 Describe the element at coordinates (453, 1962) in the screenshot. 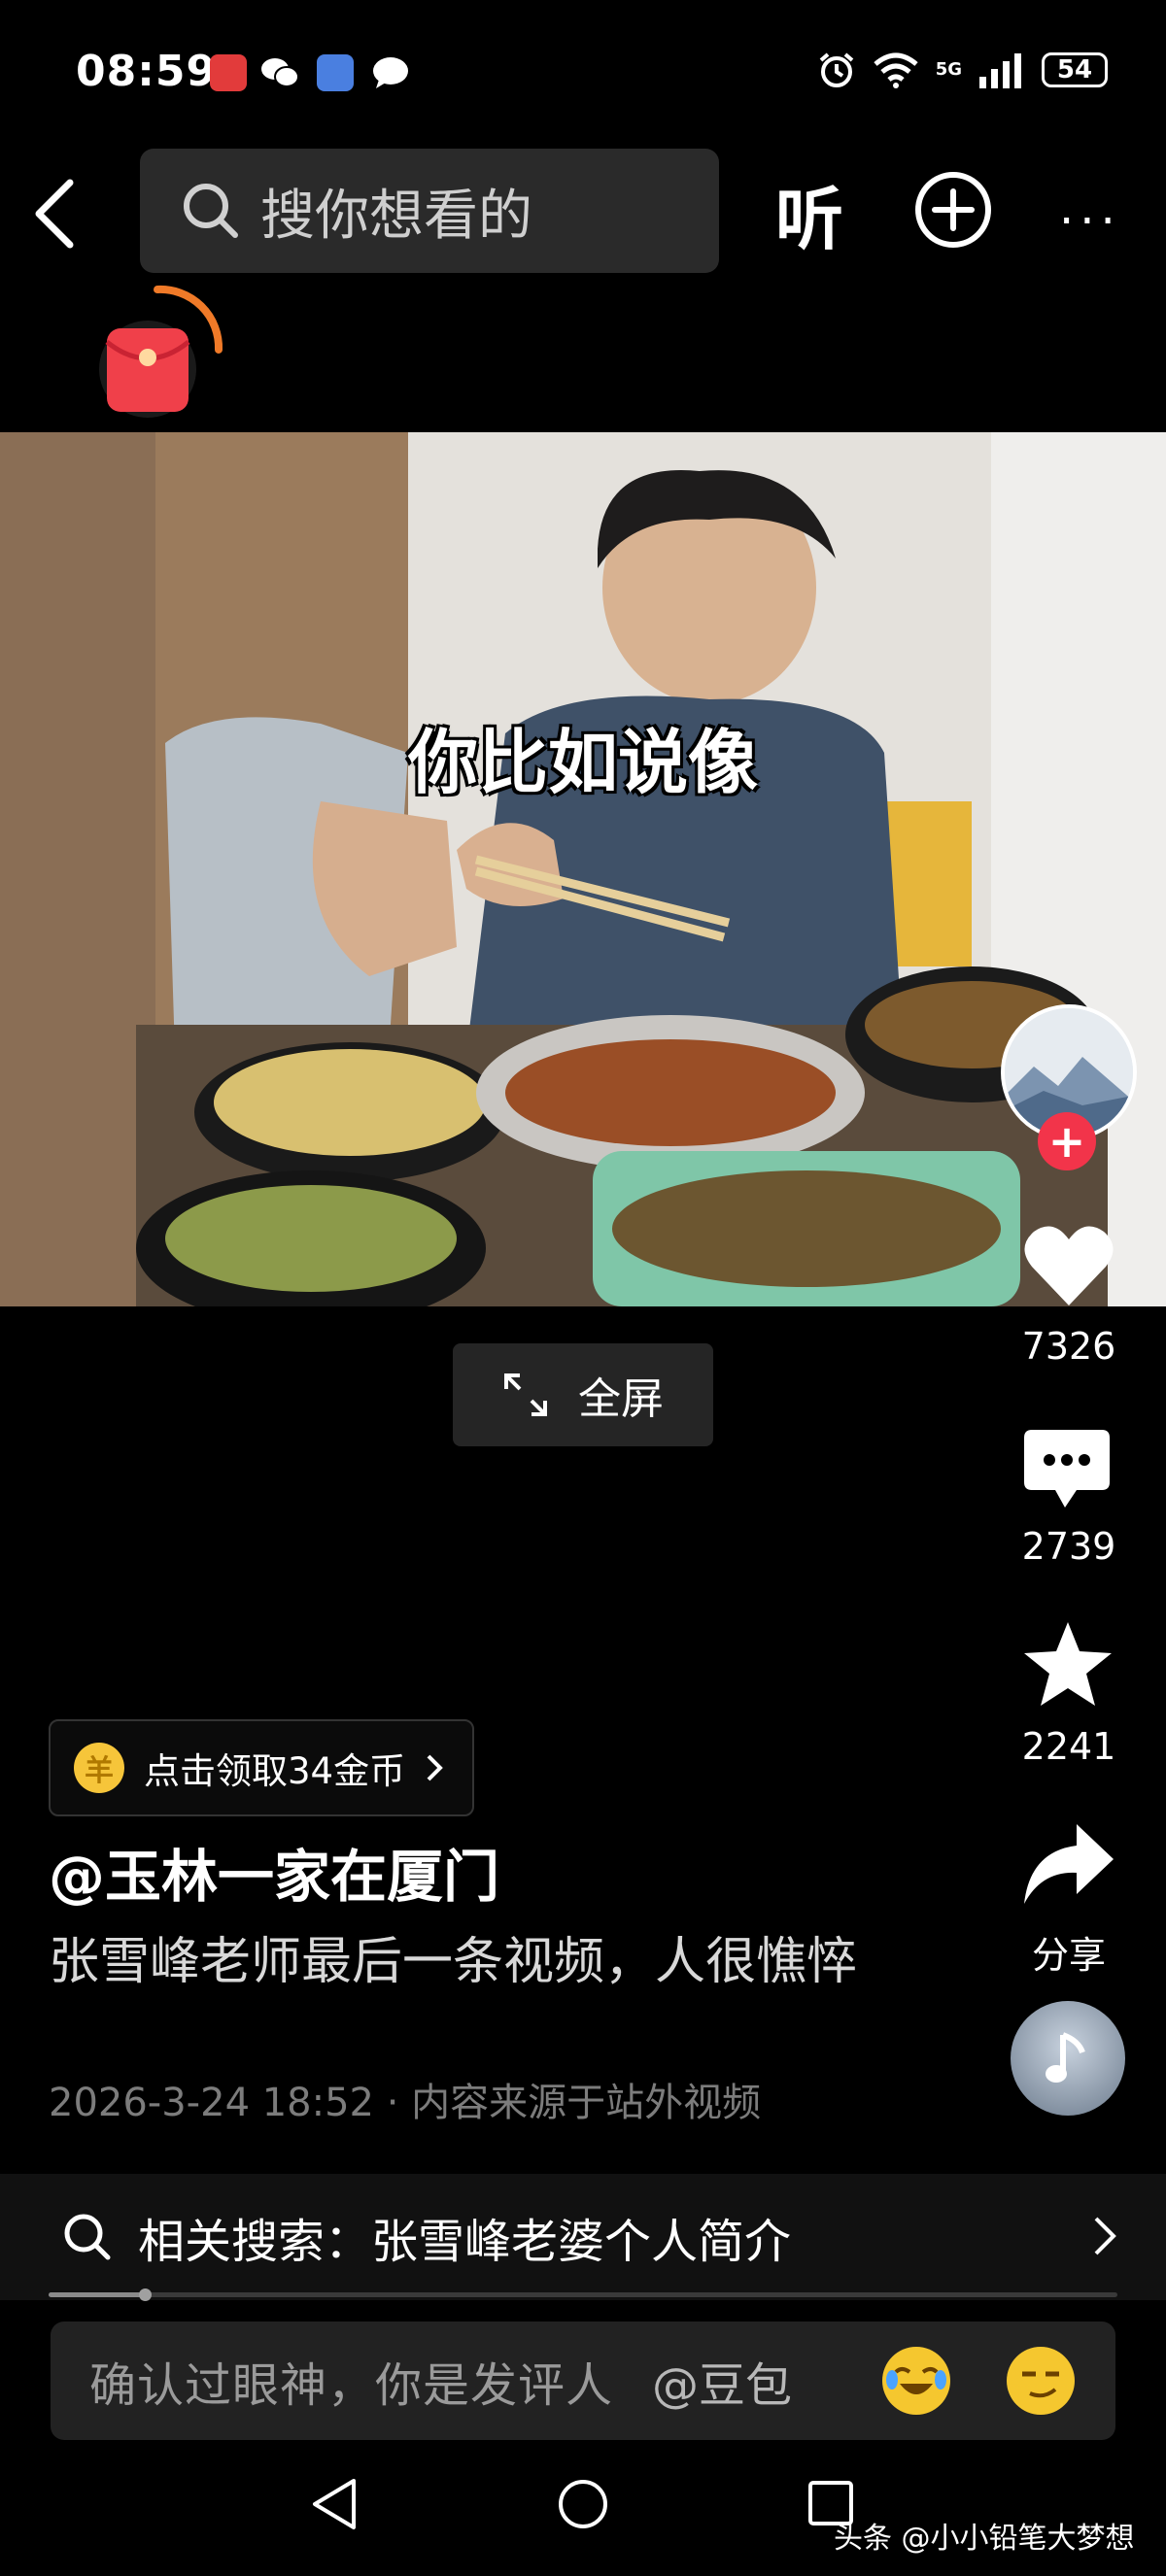

I see `video-caption: 张雪峰老师最后一条视频，人很憔悴` at that location.